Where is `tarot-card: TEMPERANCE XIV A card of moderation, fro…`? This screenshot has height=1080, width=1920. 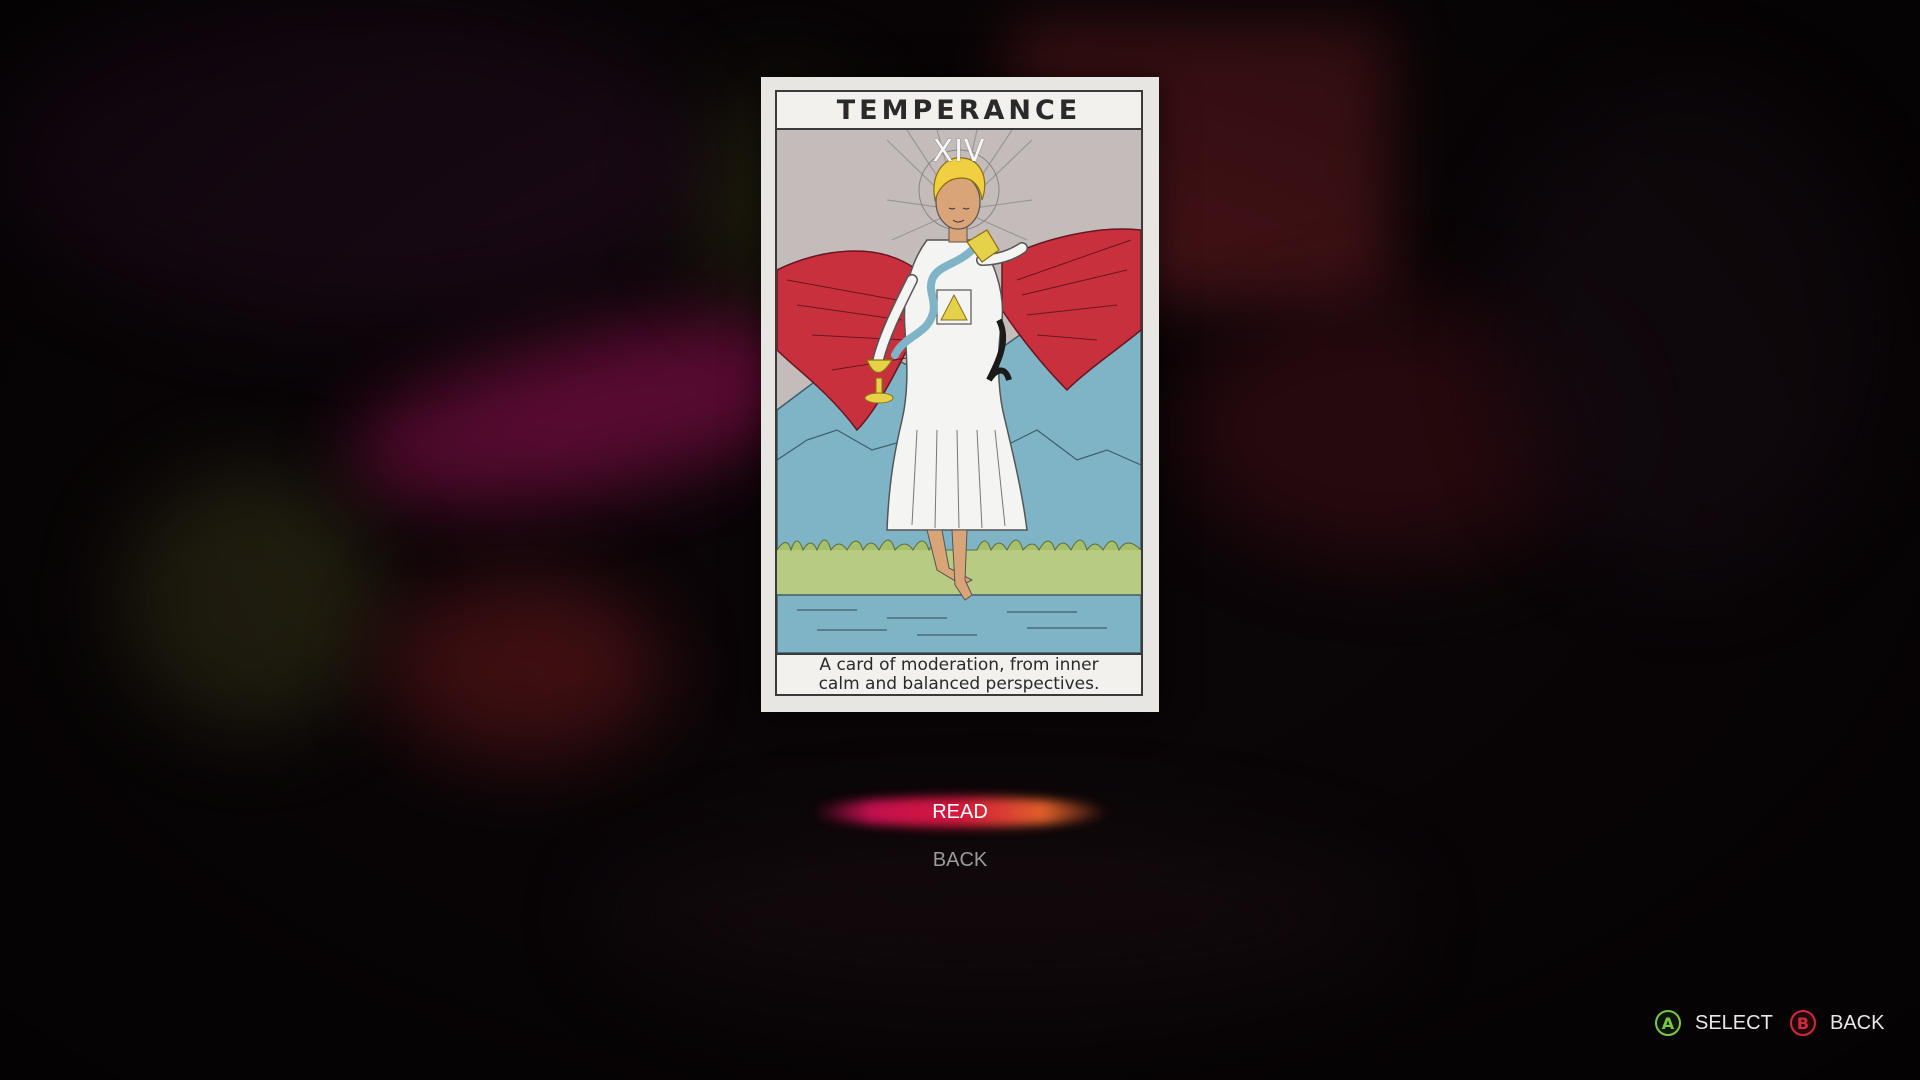
tarot-card: TEMPERANCE XIV A card of moderation, fro… is located at coordinates (960, 394).